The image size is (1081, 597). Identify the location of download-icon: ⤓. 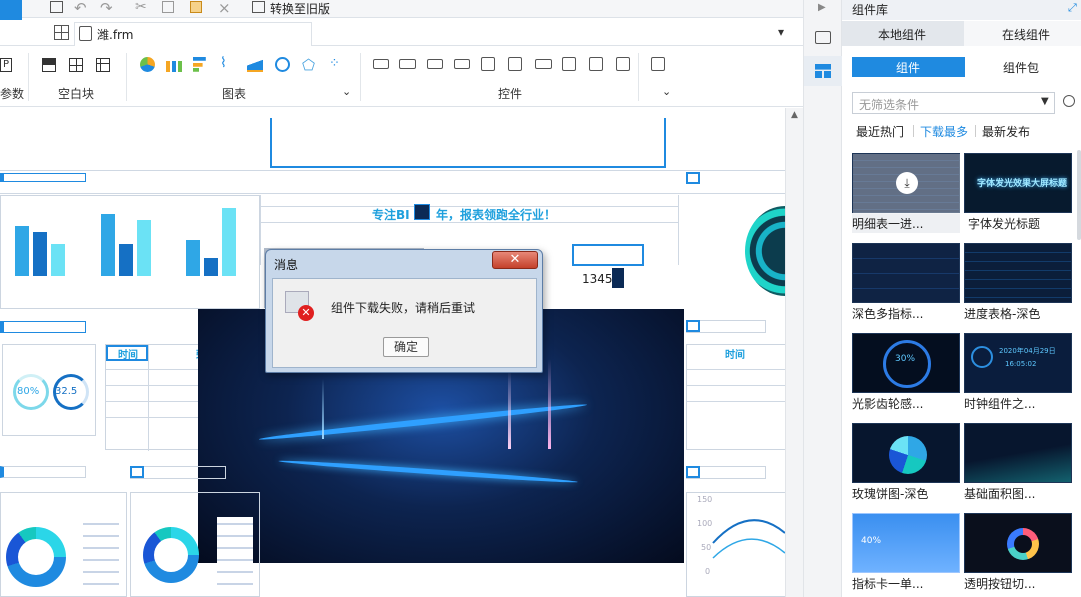
(907, 183).